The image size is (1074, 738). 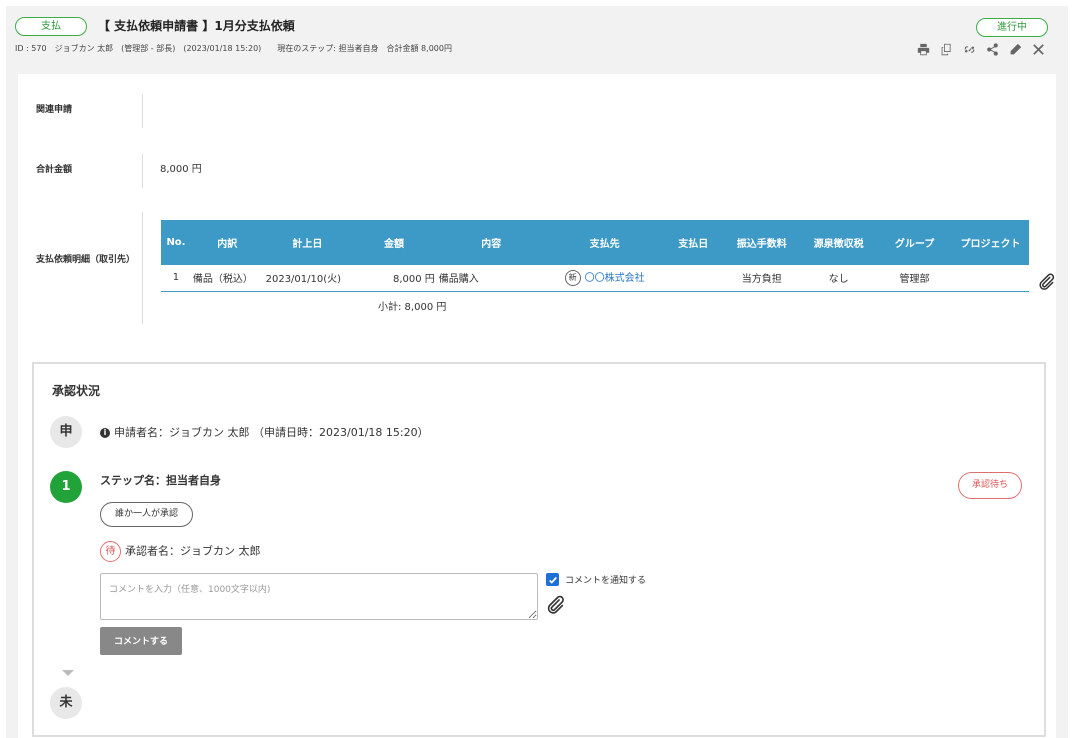 What do you see at coordinates (1015, 49) in the screenshot?
I see `pencil-icon` at bounding box center [1015, 49].